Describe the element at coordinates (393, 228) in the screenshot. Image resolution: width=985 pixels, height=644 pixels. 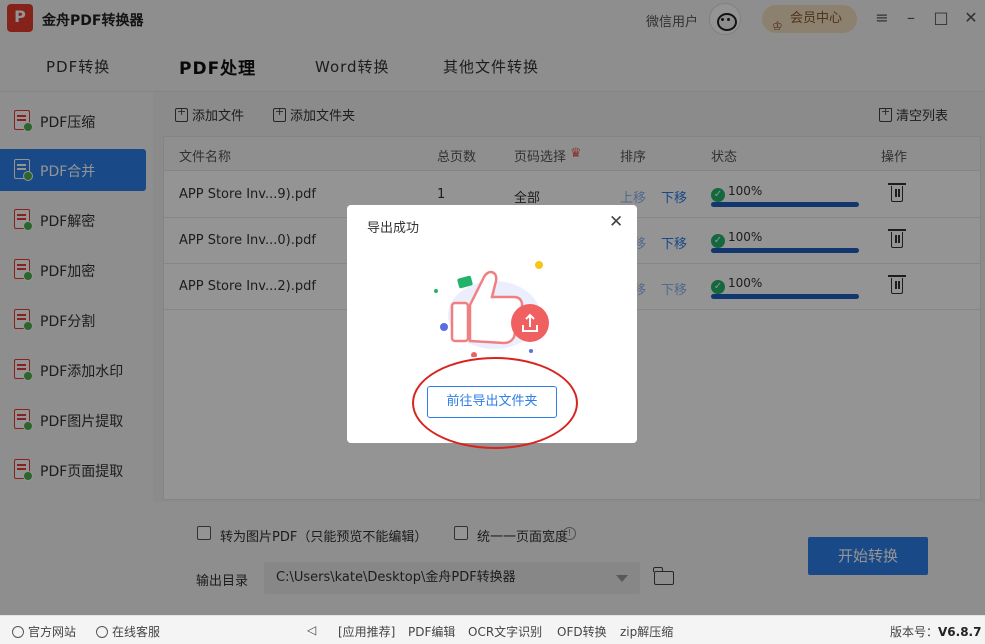
I see `dialog-title: 导出成功` at that location.